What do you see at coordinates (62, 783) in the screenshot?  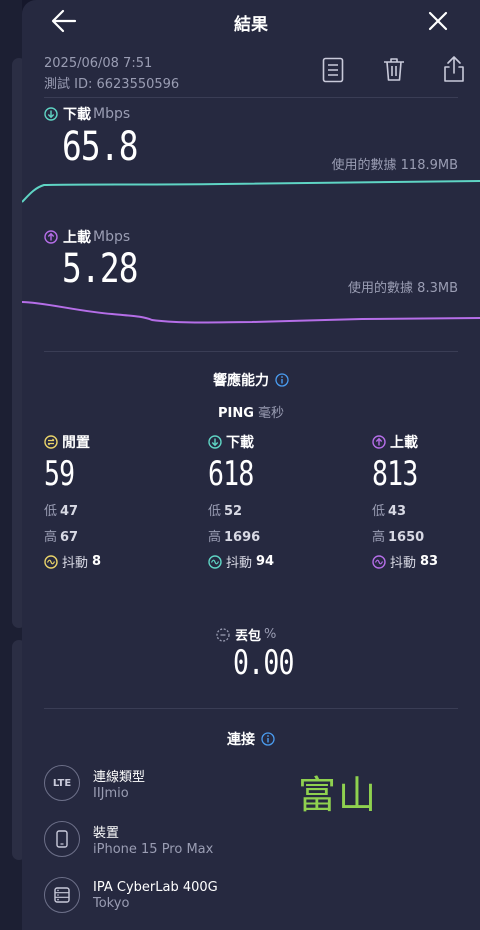 I see `lte-icon: LTE` at bounding box center [62, 783].